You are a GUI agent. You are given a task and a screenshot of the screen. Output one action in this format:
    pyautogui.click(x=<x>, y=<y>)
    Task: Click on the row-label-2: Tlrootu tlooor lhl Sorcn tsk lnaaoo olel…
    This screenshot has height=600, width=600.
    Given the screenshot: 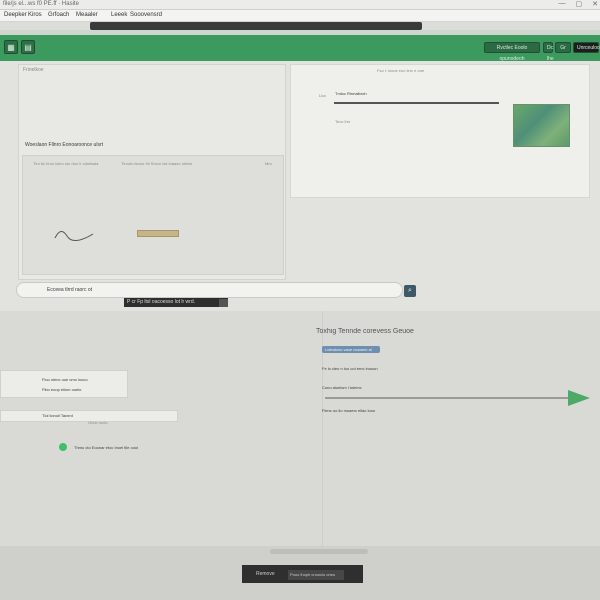 What is the action you would take?
    pyautogui.click(x=157, y=163)
    